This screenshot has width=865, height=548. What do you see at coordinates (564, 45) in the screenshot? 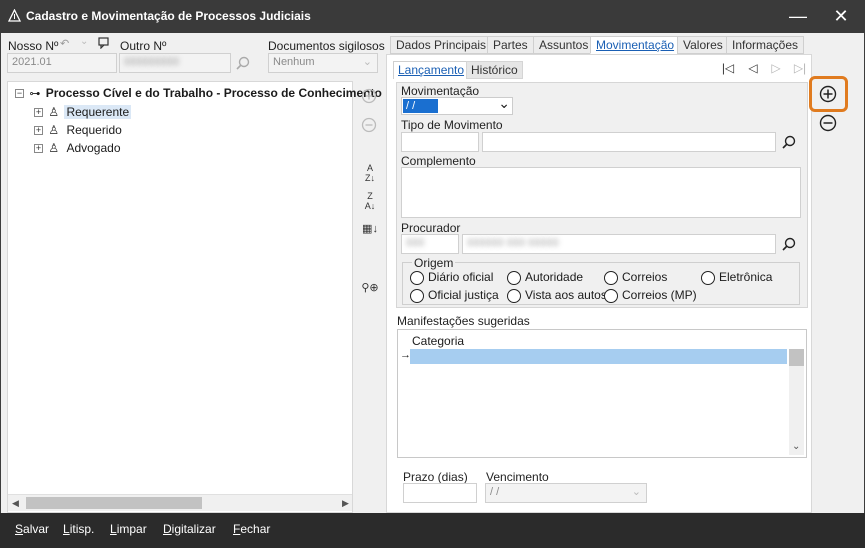
I see `tab-assuntos: Assuntos` at bounding box center [564, 45].